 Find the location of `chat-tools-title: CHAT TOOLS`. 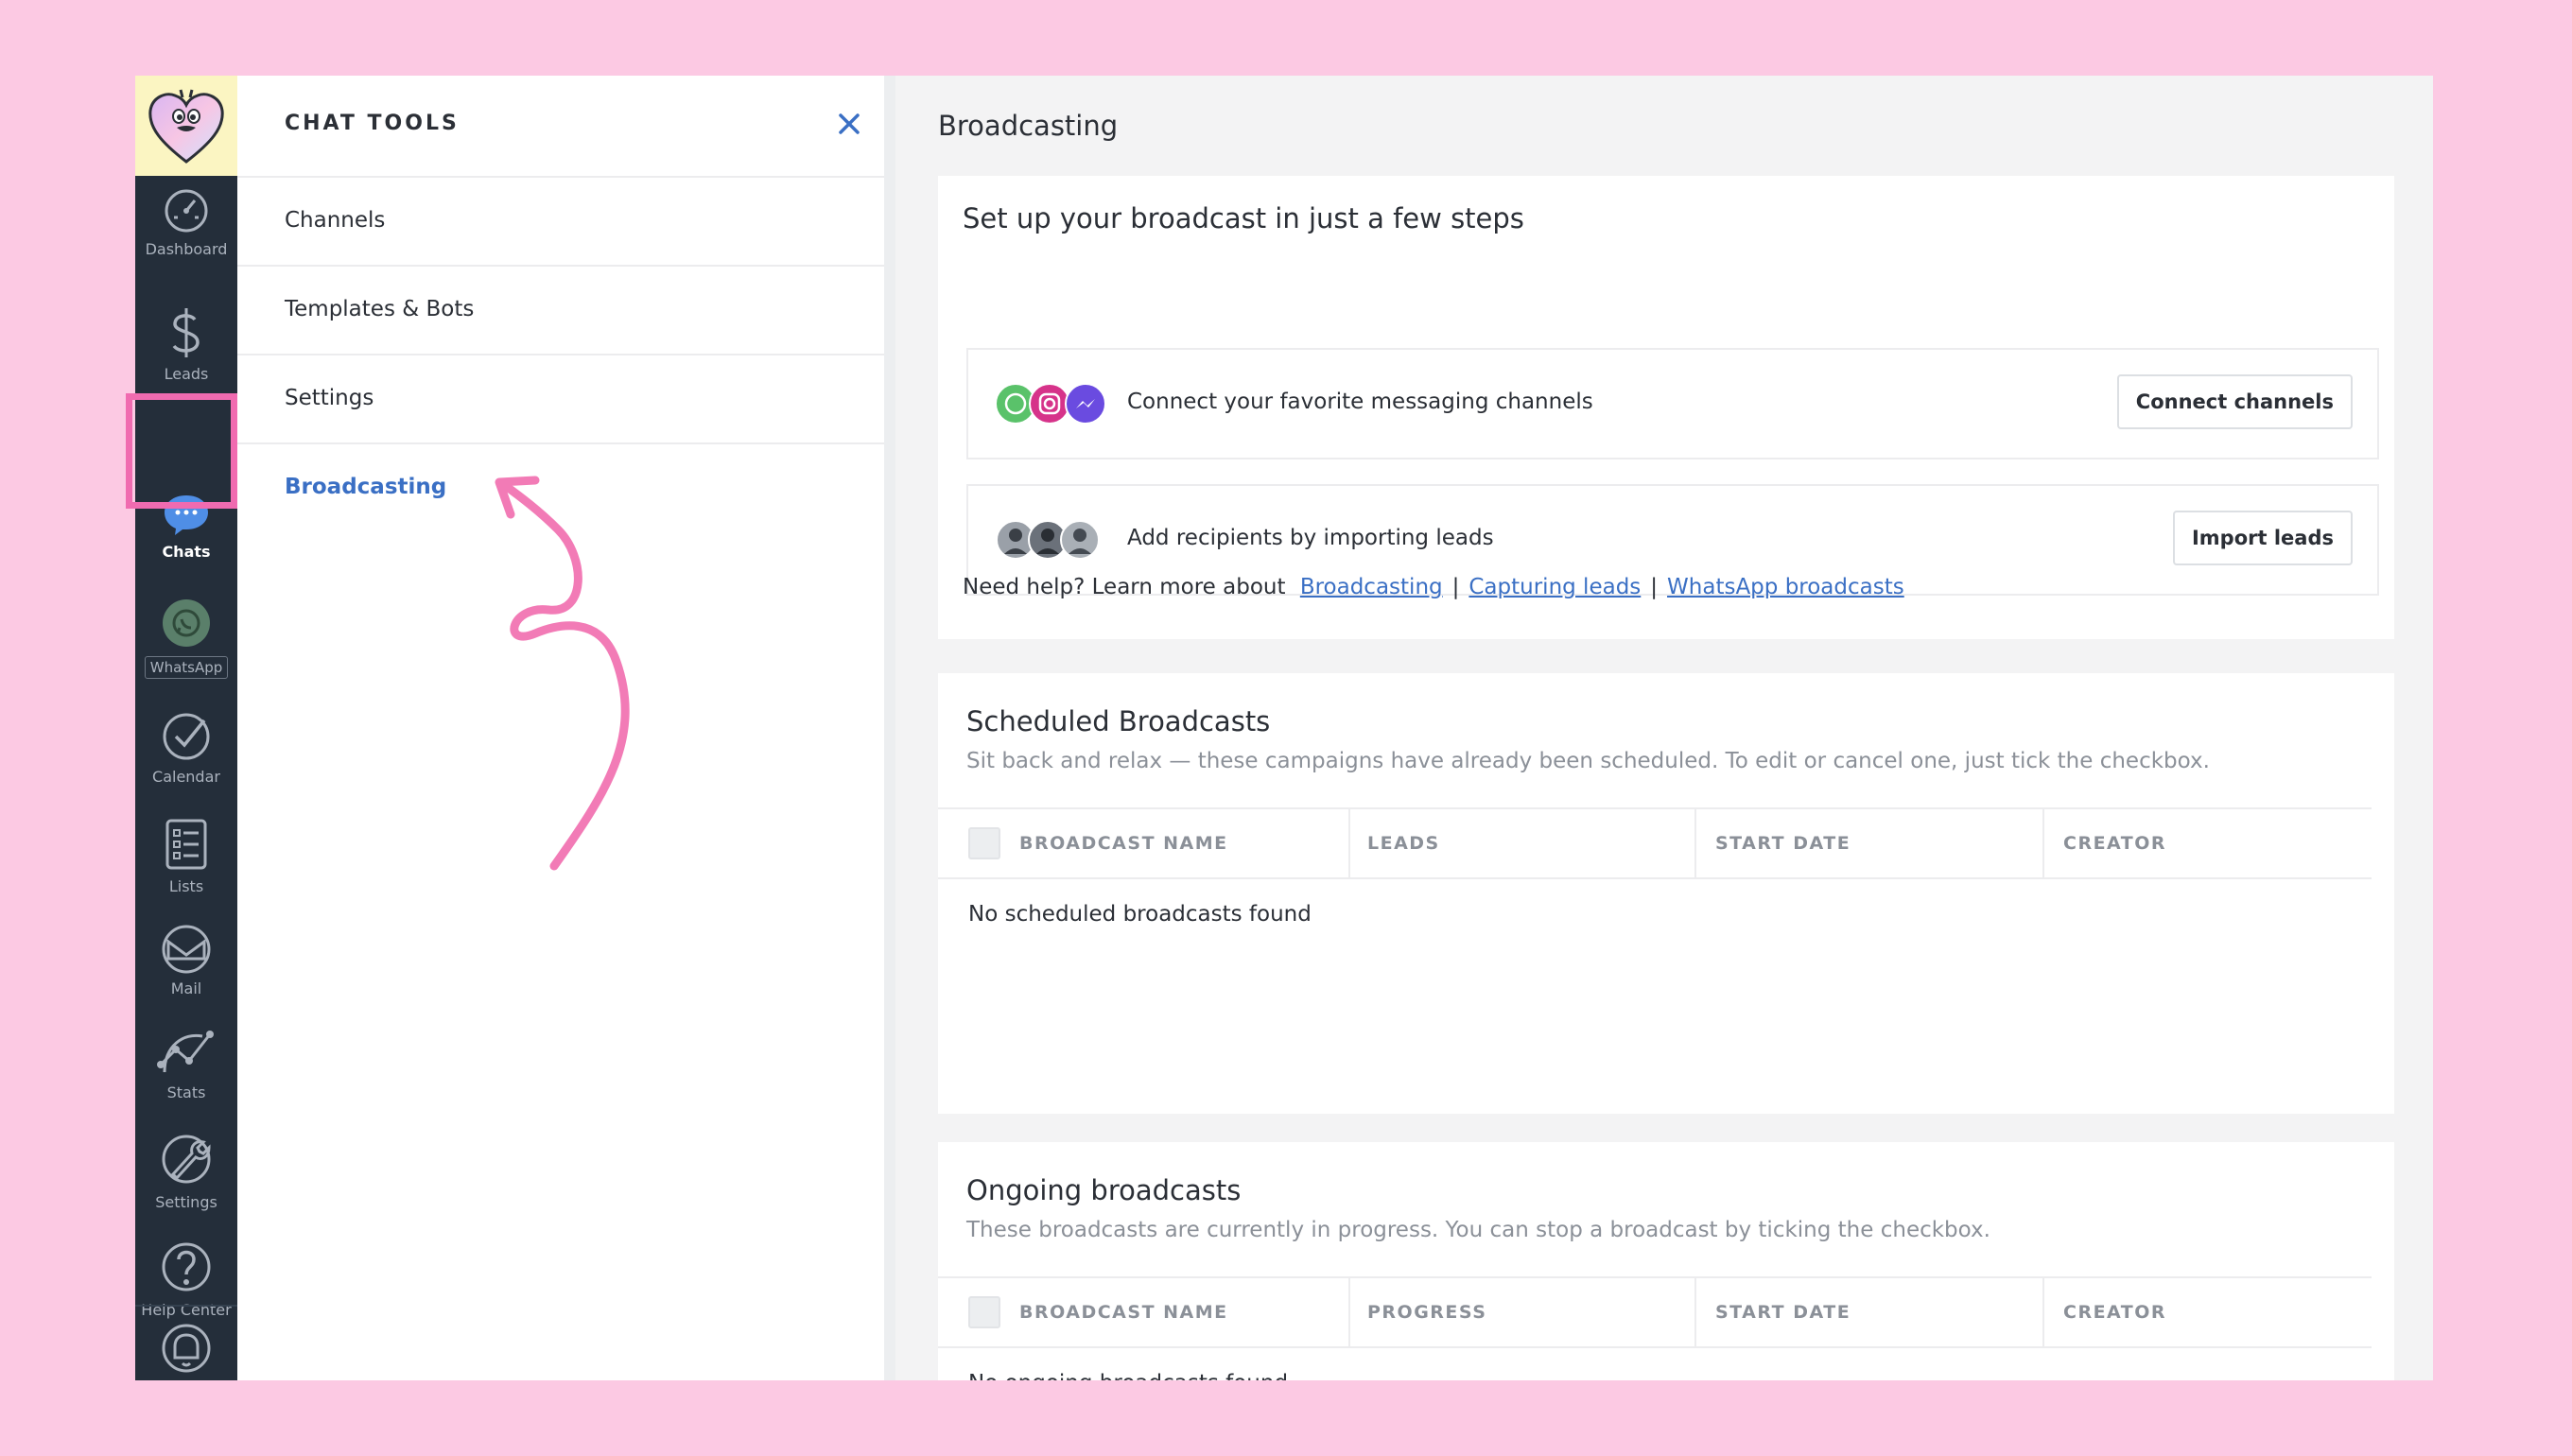

chat-tools-title: CHAT TOOLS is located at coordinates (372, 123).